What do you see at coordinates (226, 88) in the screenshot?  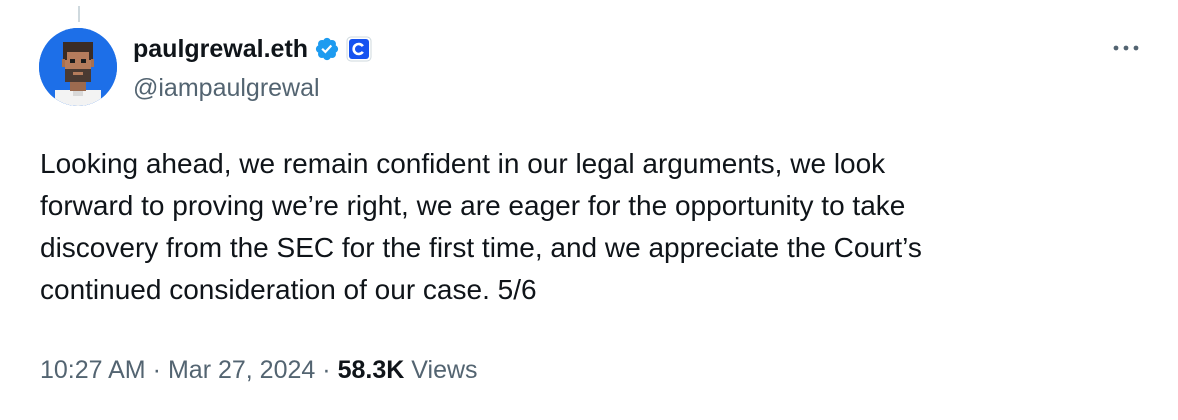 I see `author-handle: @iampaulgrewal` at bounding box center [226, 88].